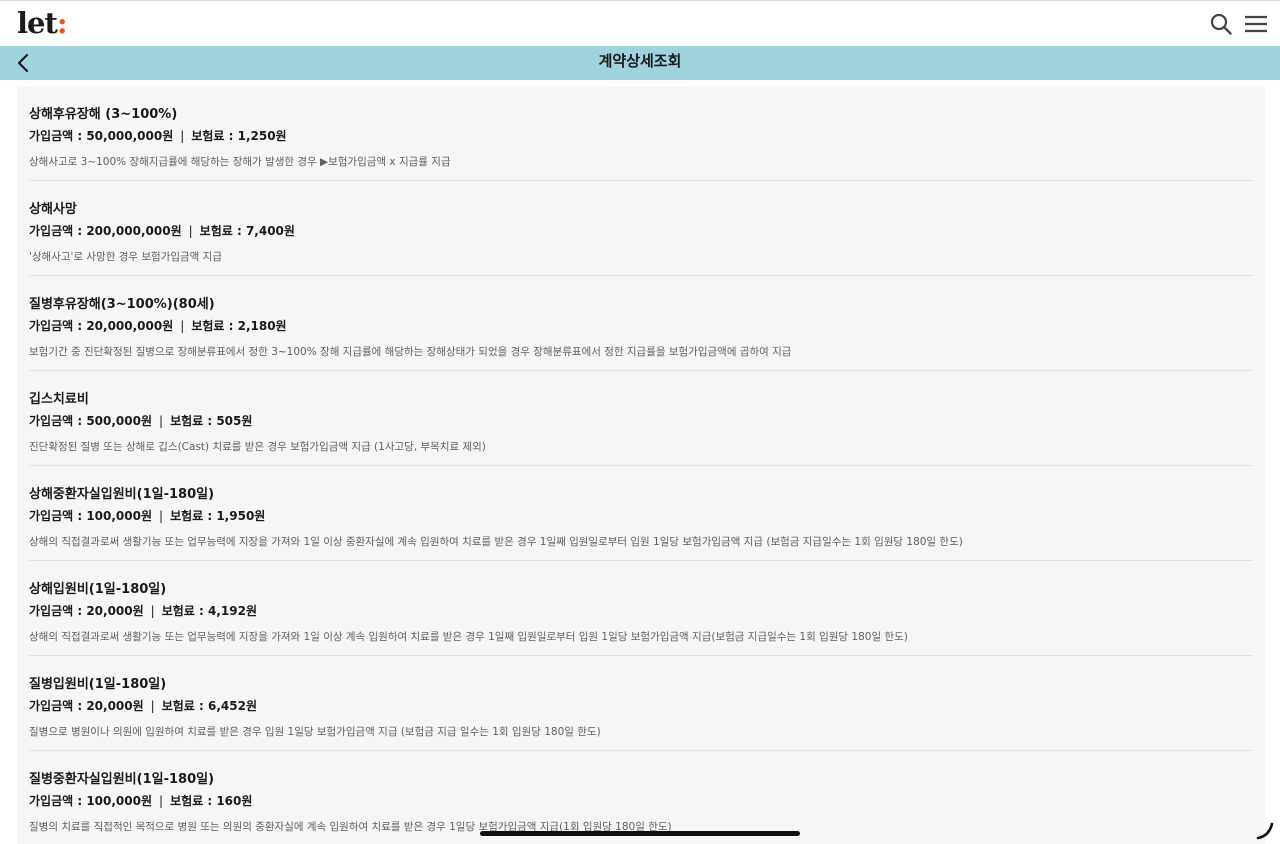 This screenshot has width=1280, height=844. I want to click on coverage-title: 질병입원비(1일-180일), so click(98, 684).